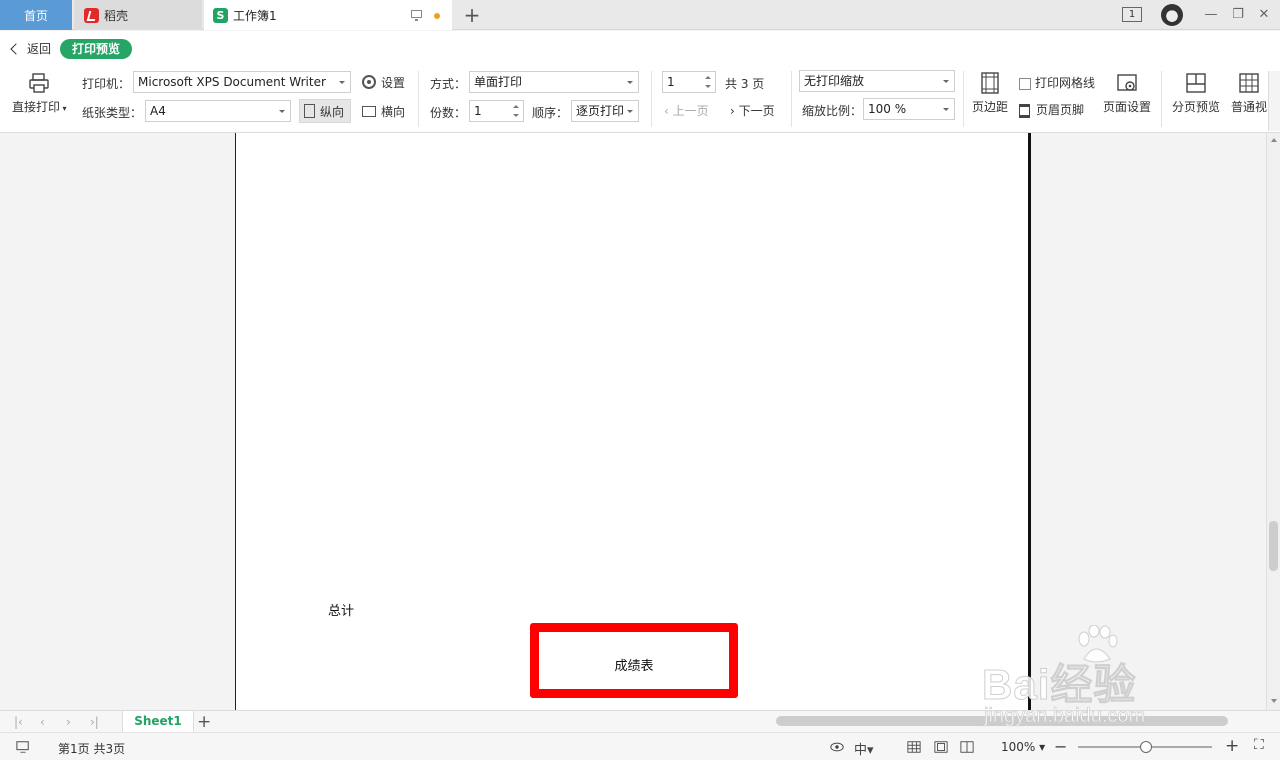 This screenshot has height=760, width=1280. I want to click on back-button: 返回, so click(30, 48).